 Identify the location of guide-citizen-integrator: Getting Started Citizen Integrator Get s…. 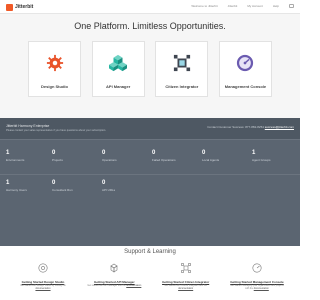
(186, 275).